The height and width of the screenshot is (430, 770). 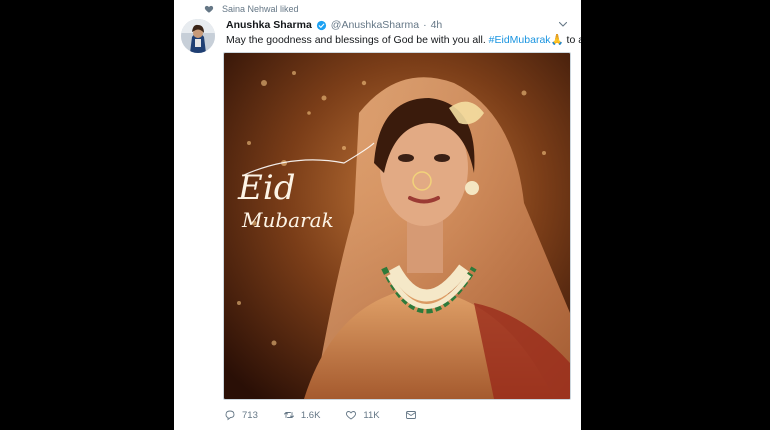 What do you see at coordinates (351, 415) in the screenshot?
I see `heart-outline-icon` at bounding box center [351, 415].